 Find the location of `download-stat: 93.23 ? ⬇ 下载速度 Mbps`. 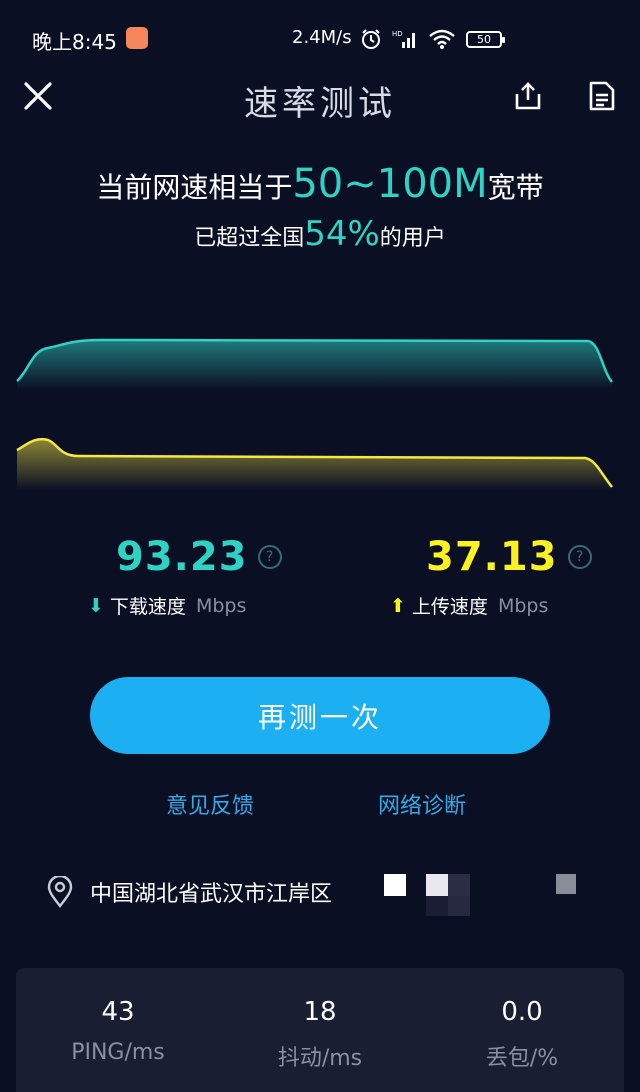

download-stat: 93.23 ? ⬇ 下载速度 Mbps is located at coordinates (185, 589).